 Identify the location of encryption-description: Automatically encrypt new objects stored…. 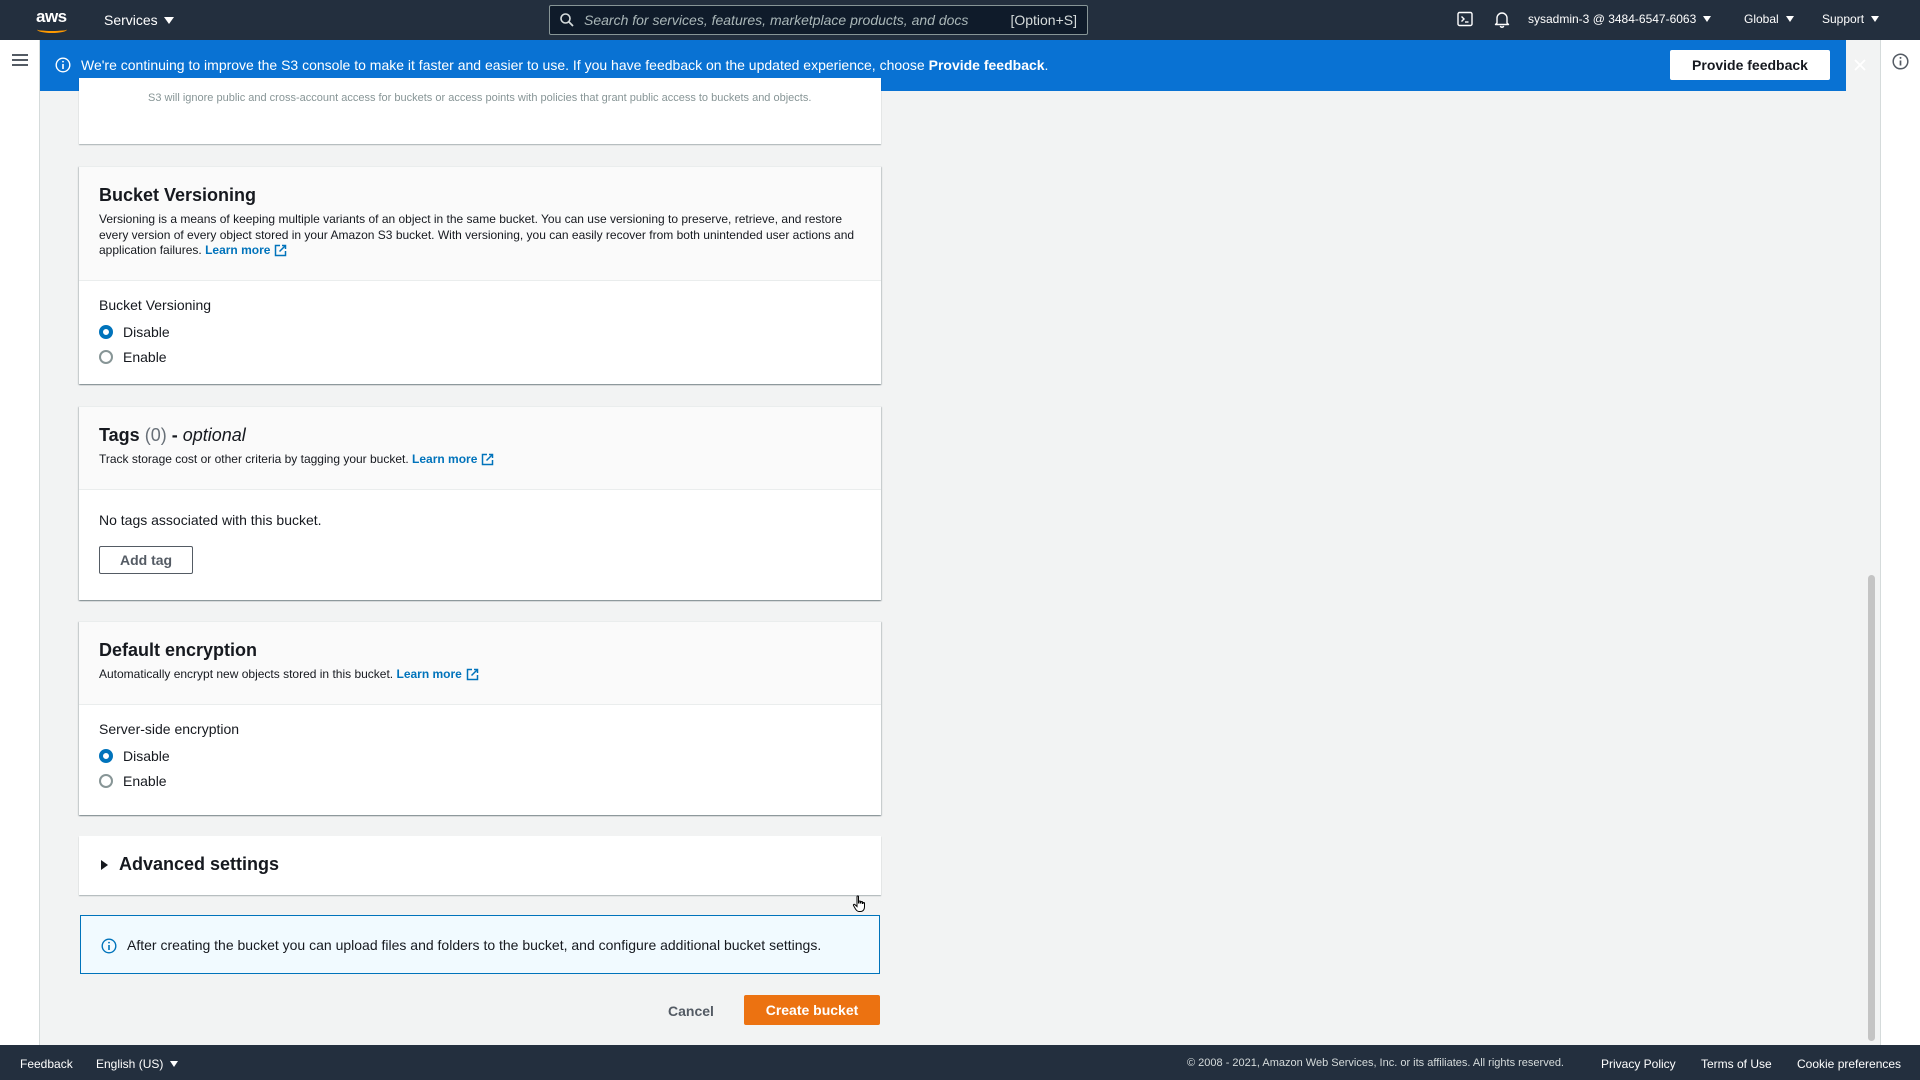
(246, 674).